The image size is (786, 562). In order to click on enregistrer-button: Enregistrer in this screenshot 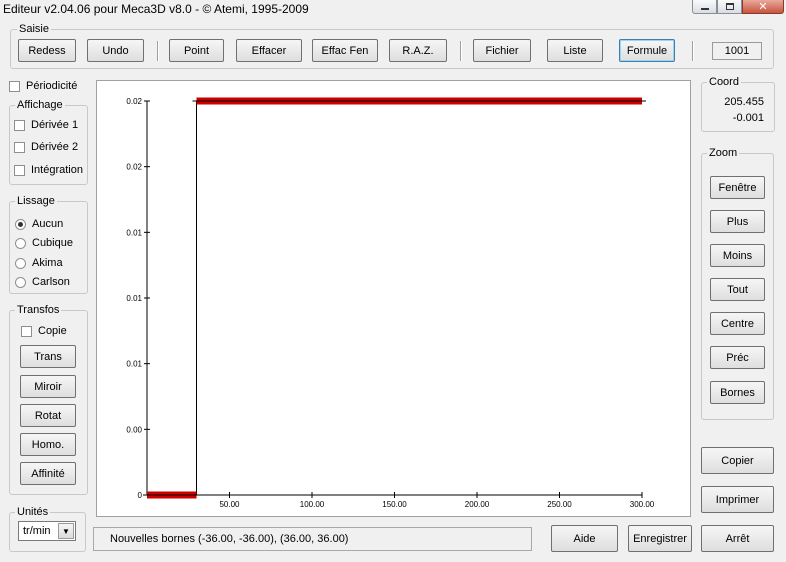, I will do `click(660, 538)`.